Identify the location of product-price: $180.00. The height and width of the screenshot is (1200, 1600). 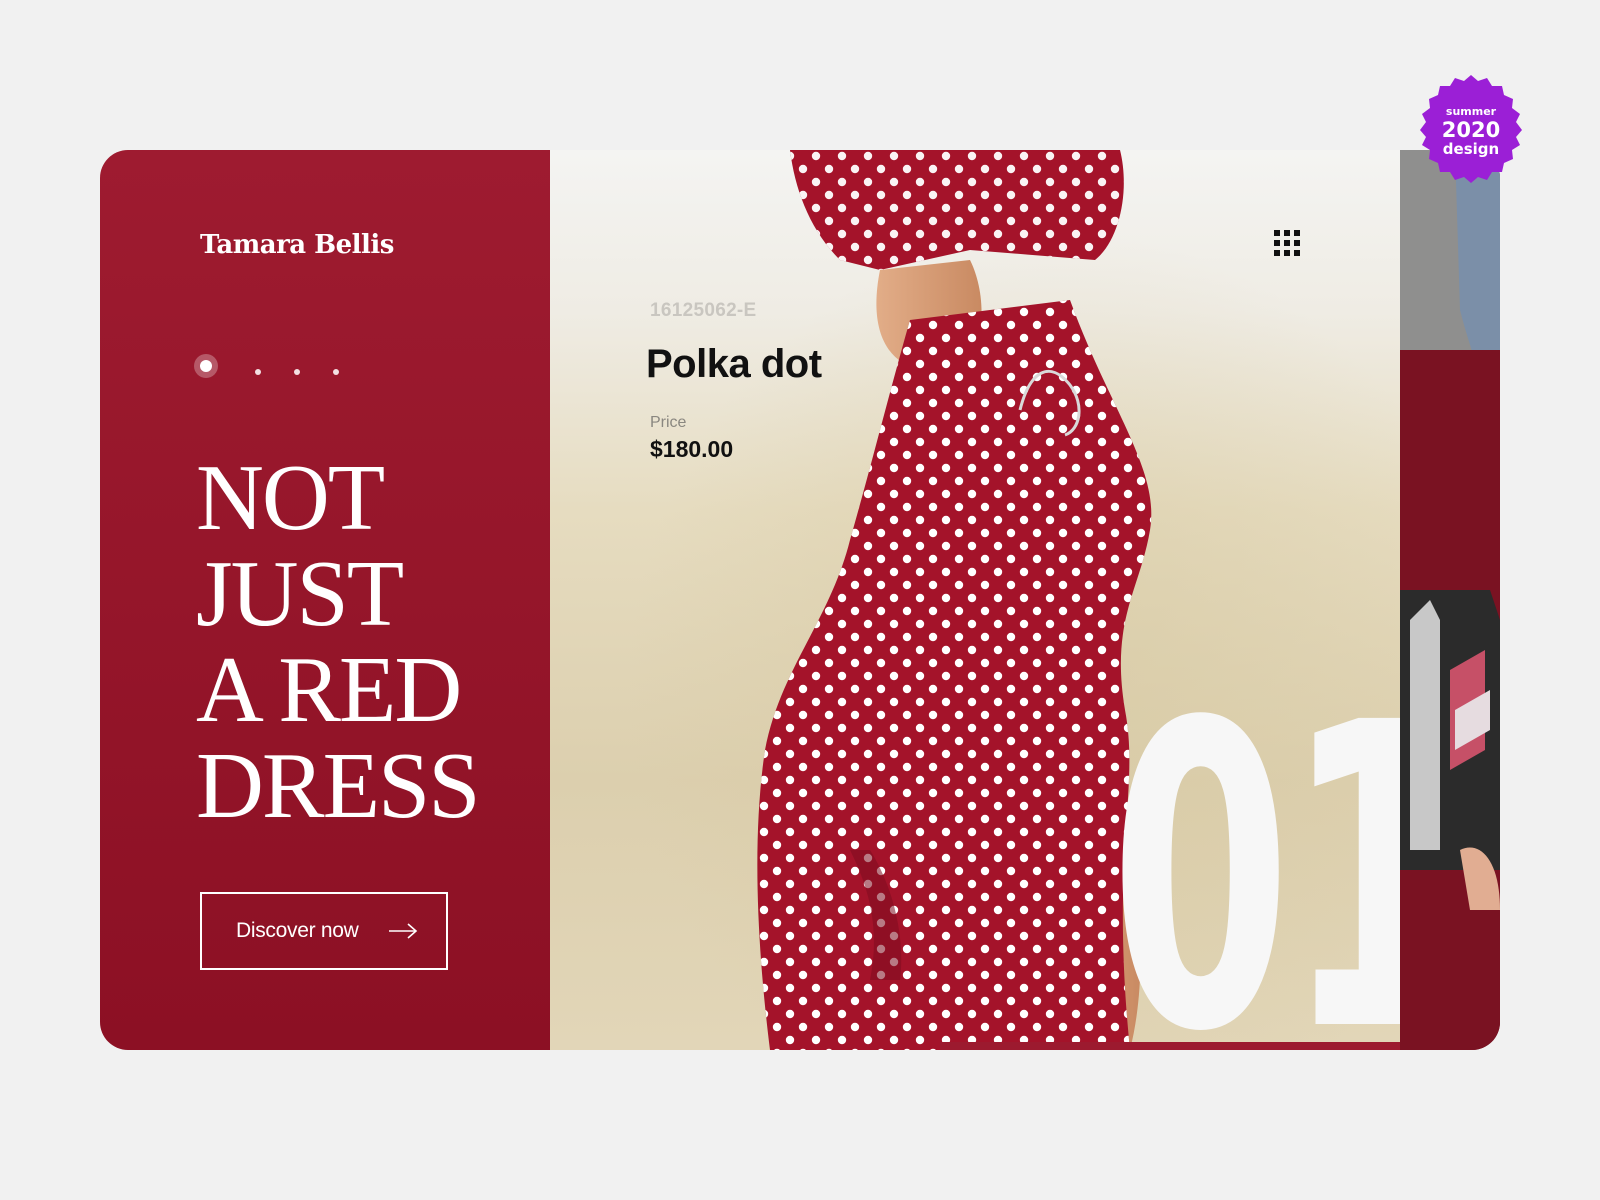
(692, 449).